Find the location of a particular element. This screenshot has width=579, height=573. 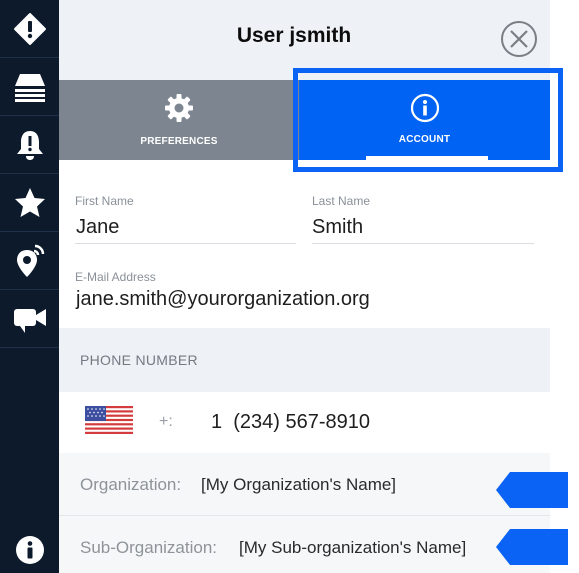

close-icon is located at coordinates (519, 39).